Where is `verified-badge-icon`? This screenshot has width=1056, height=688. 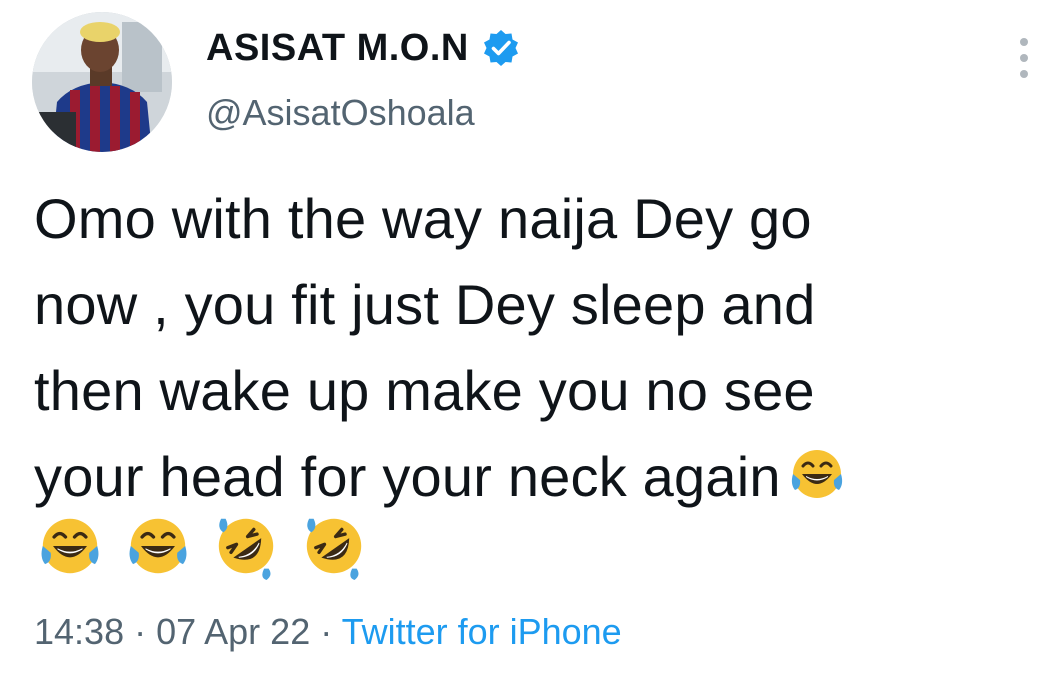
verified-badge-icon is located at coordinates (500, 48).